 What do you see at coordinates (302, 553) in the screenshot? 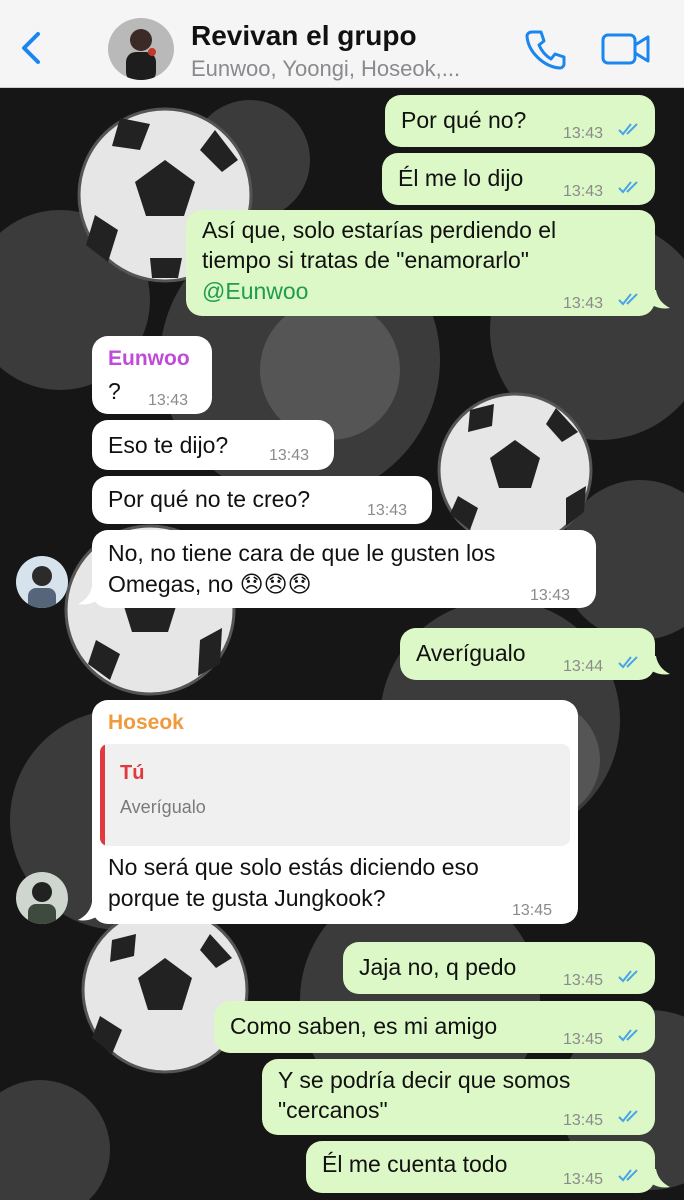
I see `message-text-line-1: No, no tiene cara de que le gusten los` at bounding box center [302, 553].